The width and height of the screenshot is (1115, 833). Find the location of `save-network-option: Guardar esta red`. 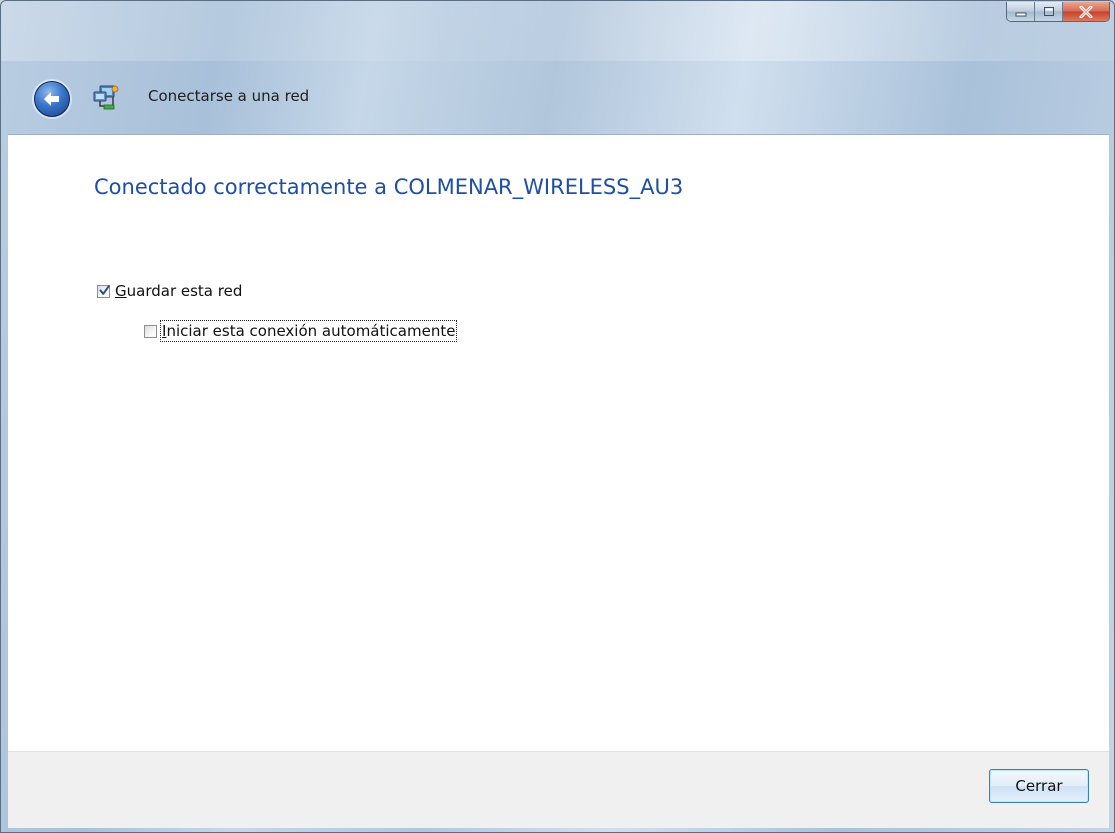

save-network-option: Guardar esta red is located at coordinates (169, 291).